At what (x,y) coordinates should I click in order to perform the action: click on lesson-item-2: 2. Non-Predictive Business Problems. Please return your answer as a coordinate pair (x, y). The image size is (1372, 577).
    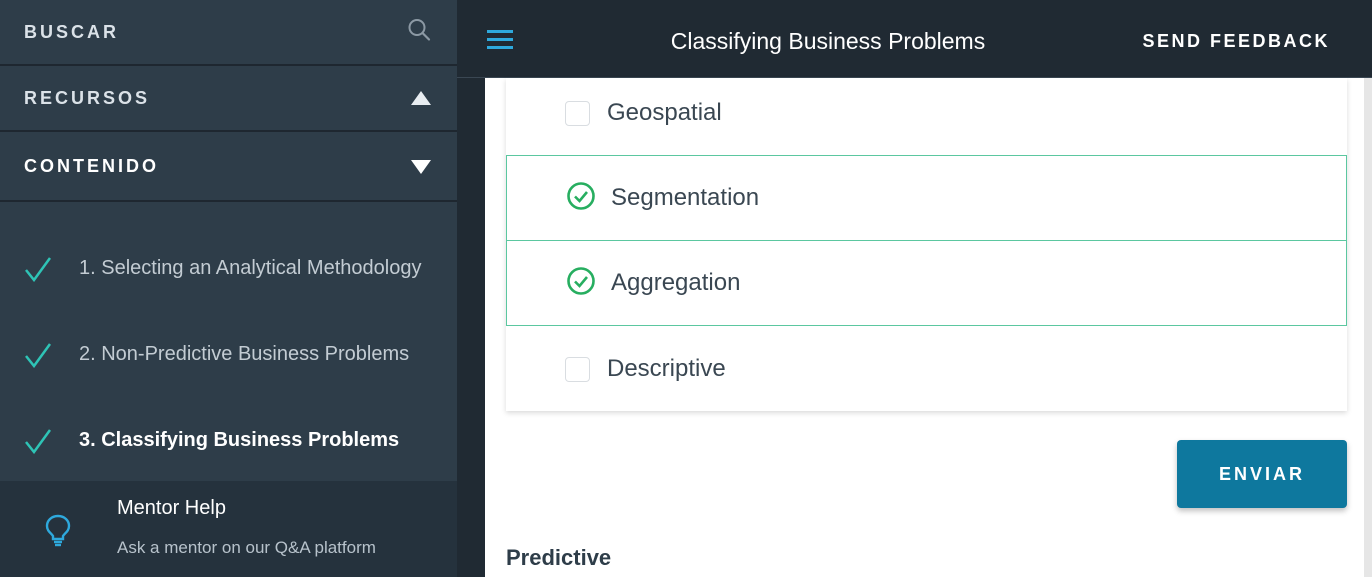
    Looking at the image, I should click on (228, 354).